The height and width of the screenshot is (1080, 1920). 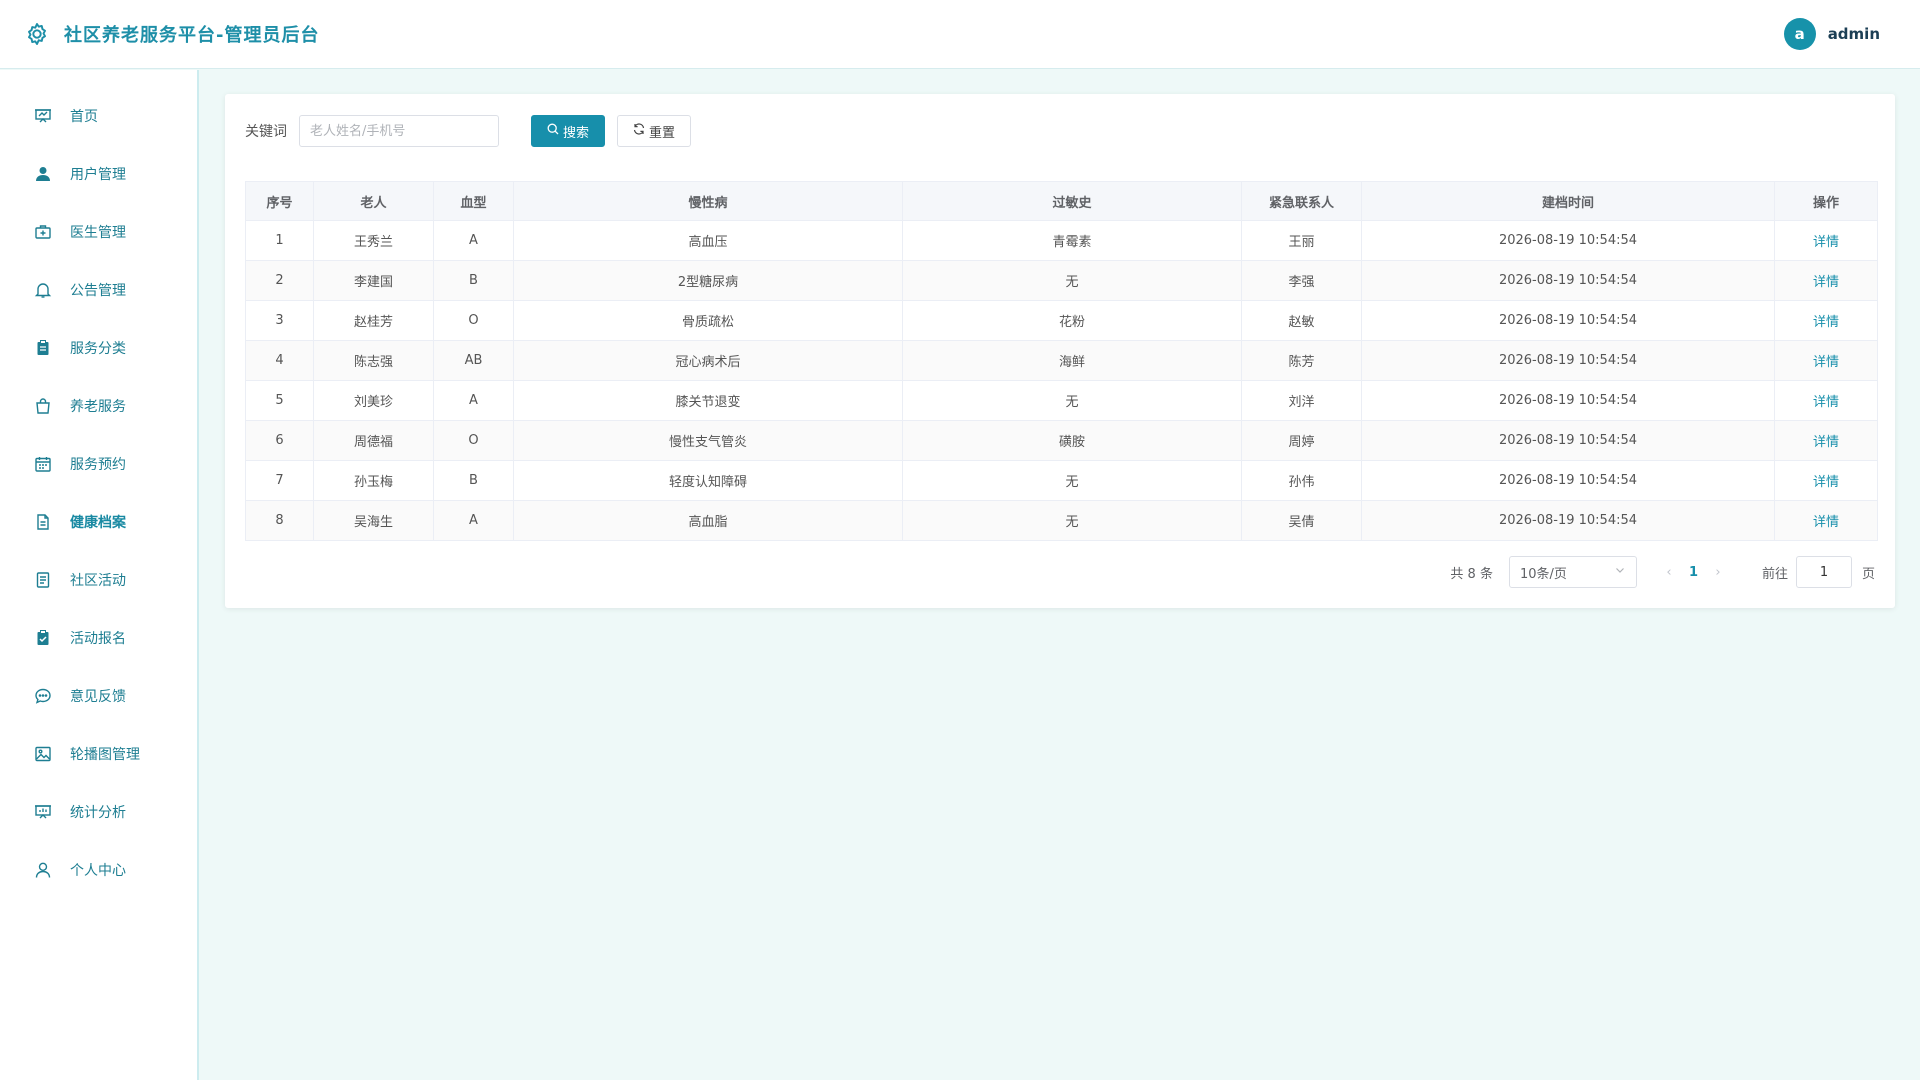 I want to click on column-header: 慢性病, so click(x=708, y=201).